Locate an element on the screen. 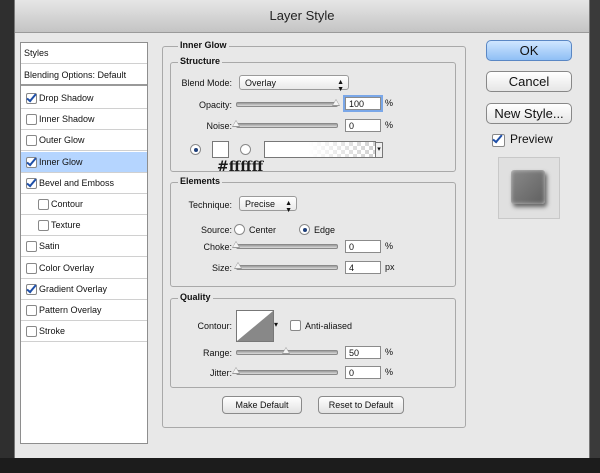  anti-aliased-checkbox is located at coordinates (295, 325).